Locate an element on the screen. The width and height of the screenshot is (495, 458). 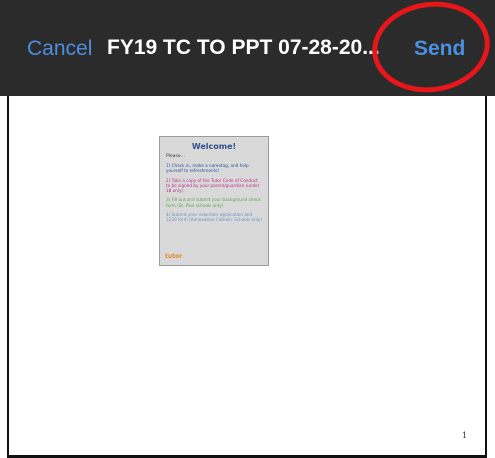
tutor-logo: tutor is located at coordinates (174, 256).